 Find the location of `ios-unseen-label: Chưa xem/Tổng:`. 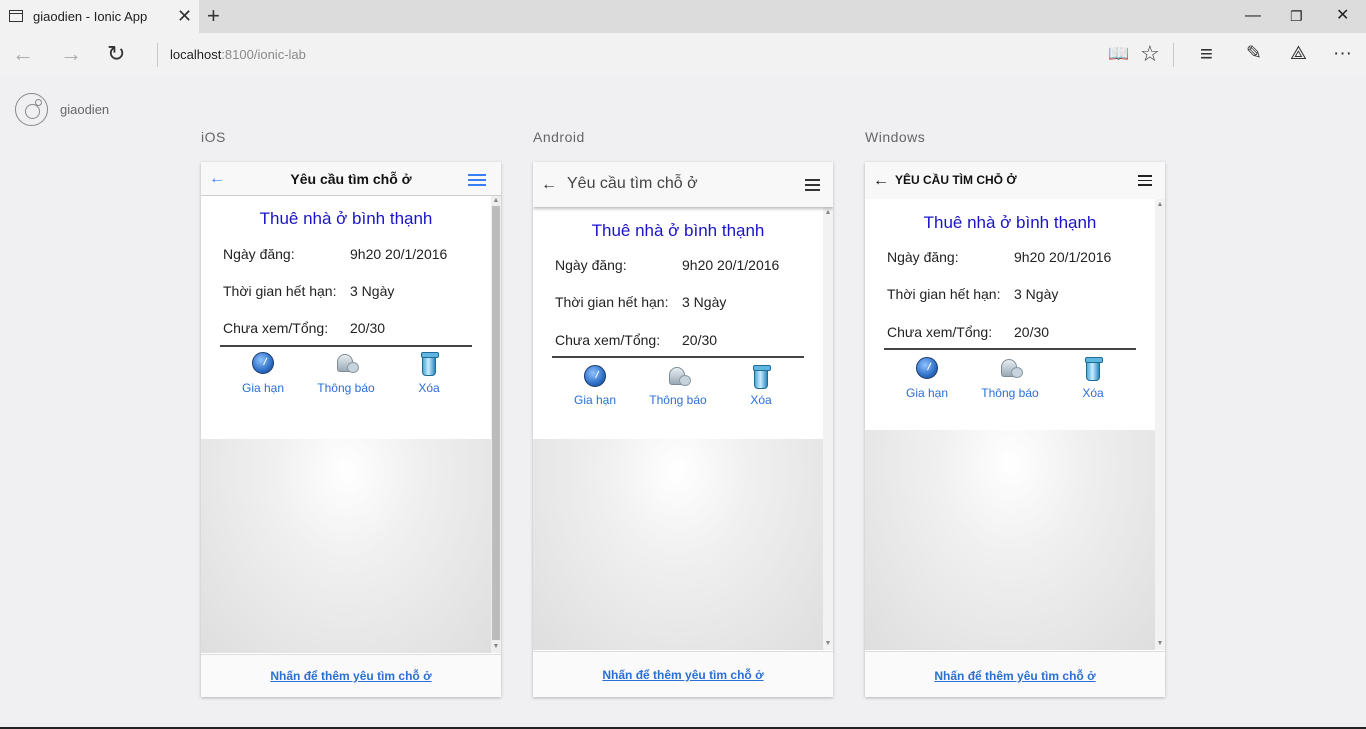

ios-unseen-label: Chưa xem/Tổng: is located at coordinates (276, 328).